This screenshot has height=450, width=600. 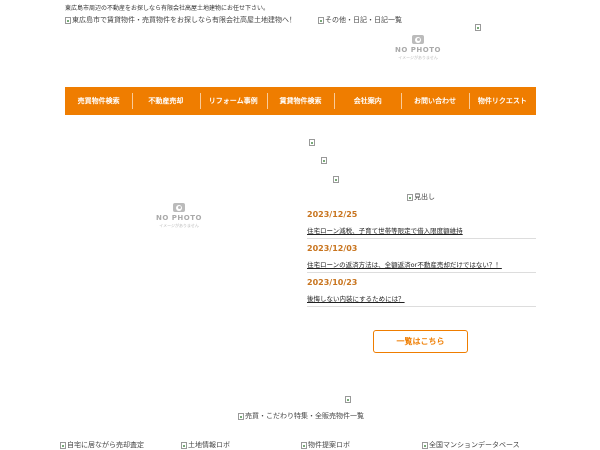 What do you see at coordinates (304, 416) in the screenshot?
I see `feature-list-alt: 売買・こだわり特集・全販売物件一覧` at bounding box center [304, 416].